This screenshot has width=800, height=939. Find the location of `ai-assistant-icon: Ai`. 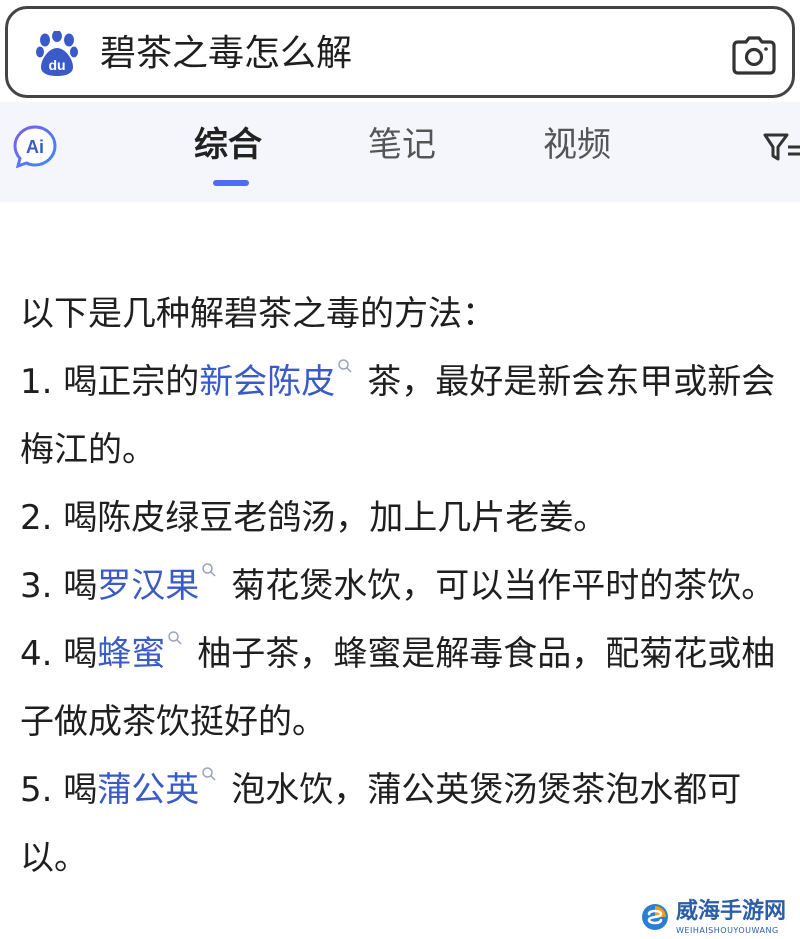

ai-assistant-icon: Ai is located at coordinates (35, 147).